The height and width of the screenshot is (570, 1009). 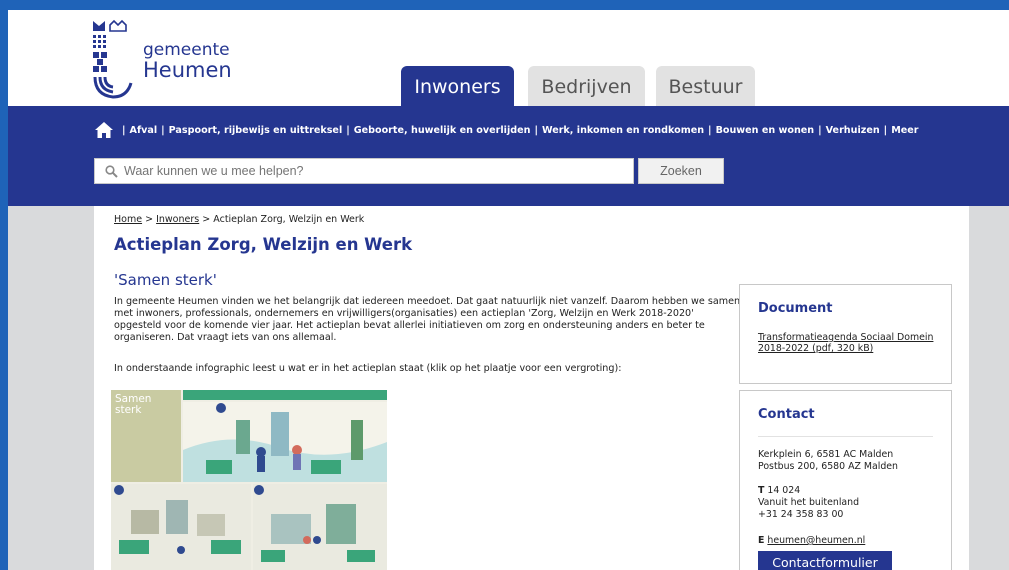 What do you see at coordinates (133, 404) in the screenshot?
I see `infographic-title: Samen sterk` at bounding box center [133, 404].